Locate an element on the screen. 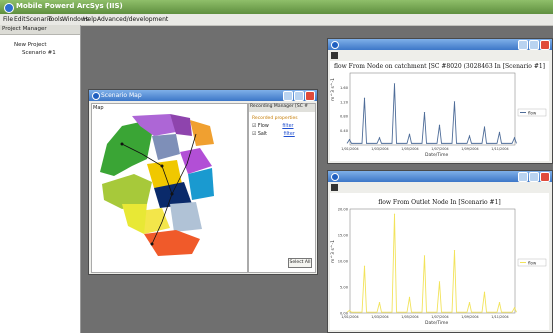  y-tick-label: 1.60 is located at coordinates (344, 88).